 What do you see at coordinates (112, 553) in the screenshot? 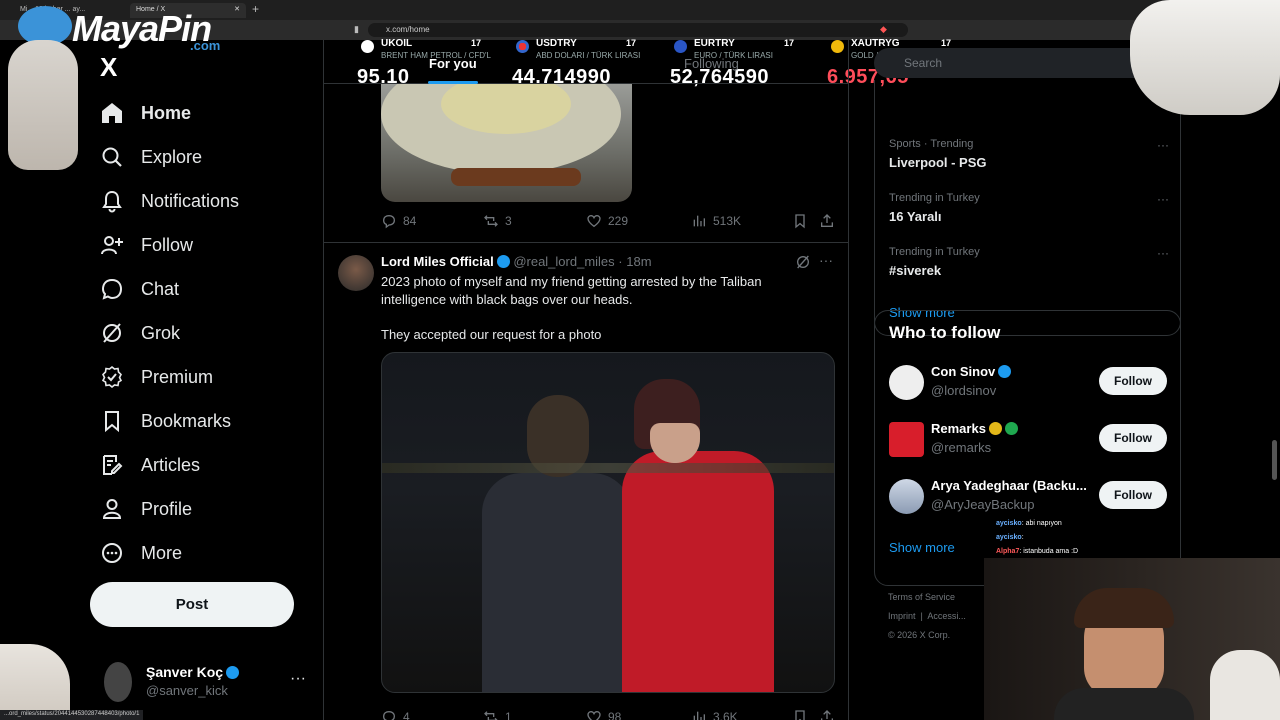
I see `more-circle-icon` at bounding box center [112, 553].